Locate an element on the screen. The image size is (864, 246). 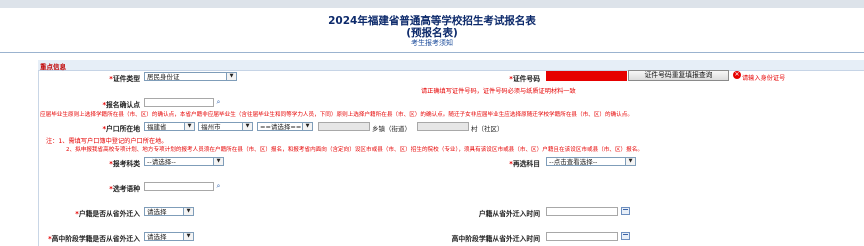
household-label: *户口所在地 is located at coordinates (121, 129).